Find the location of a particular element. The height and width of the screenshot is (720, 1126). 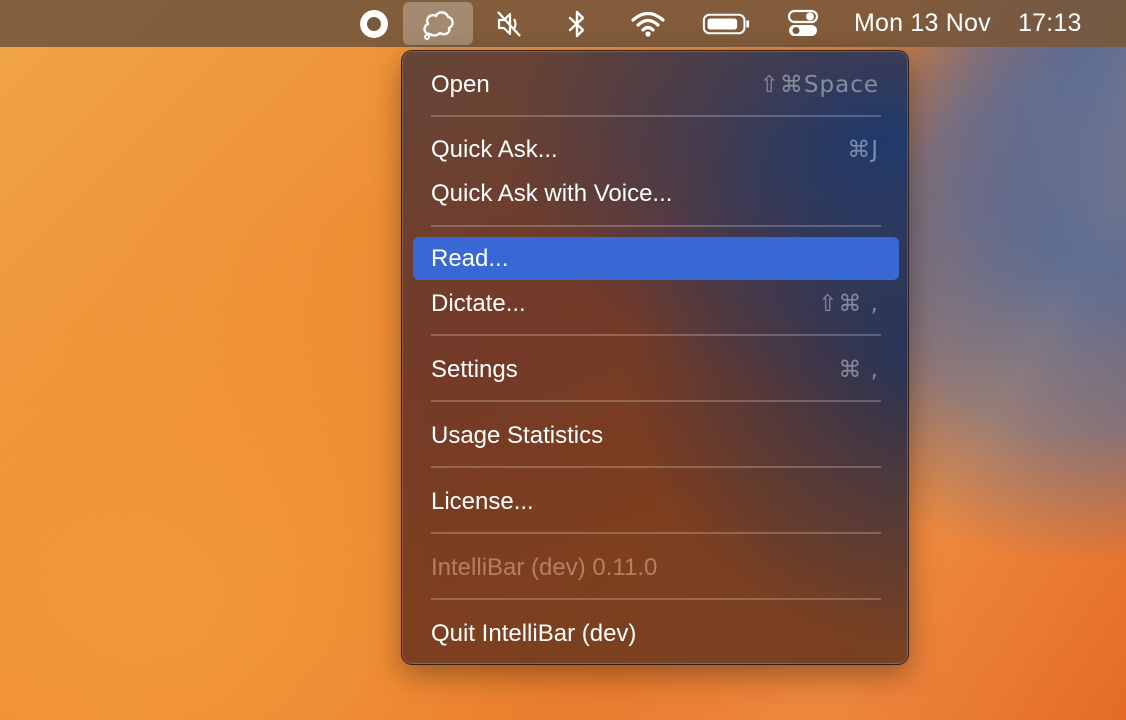

menu-item-shortcut: ⌘ , is located at coordinates (858, 369).